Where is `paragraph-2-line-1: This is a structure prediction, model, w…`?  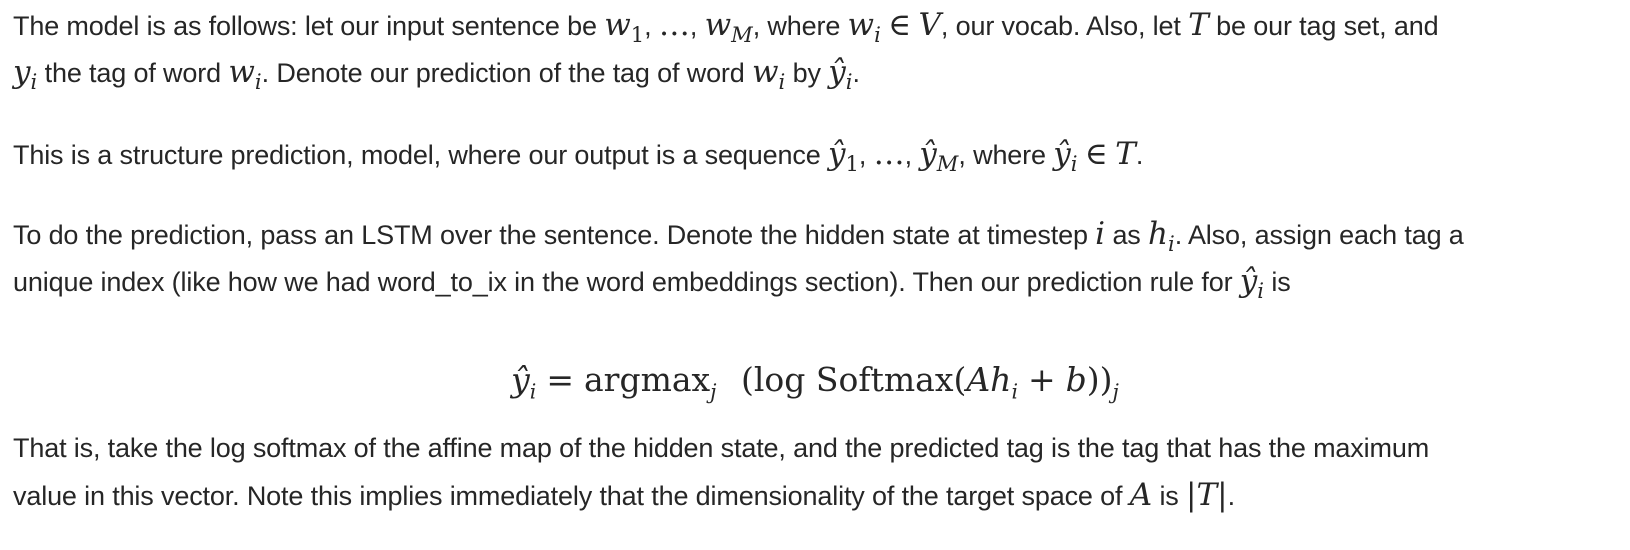 paragraph-2-line-1: This is a structure prediction, model, w… is located at coordinates (578, 156).